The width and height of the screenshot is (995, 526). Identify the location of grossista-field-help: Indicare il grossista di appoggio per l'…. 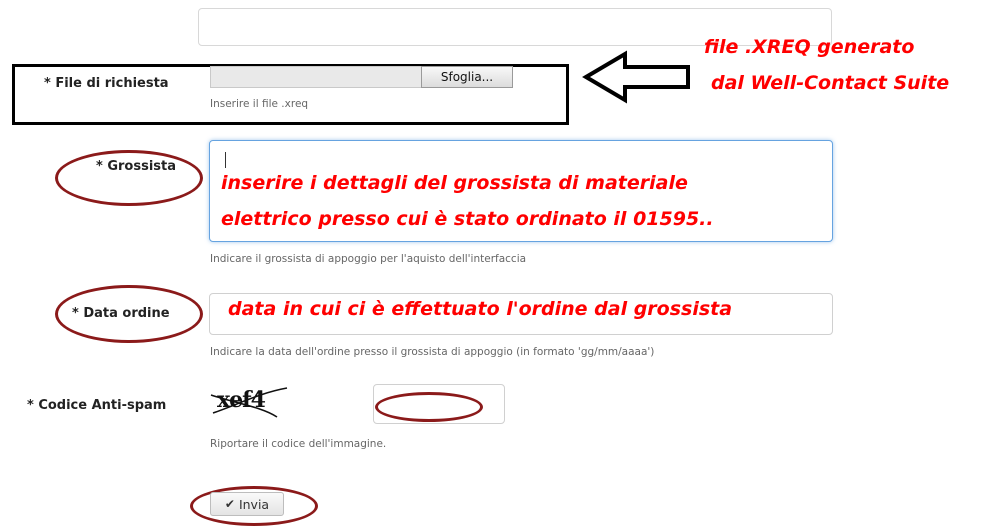
(368, 259).